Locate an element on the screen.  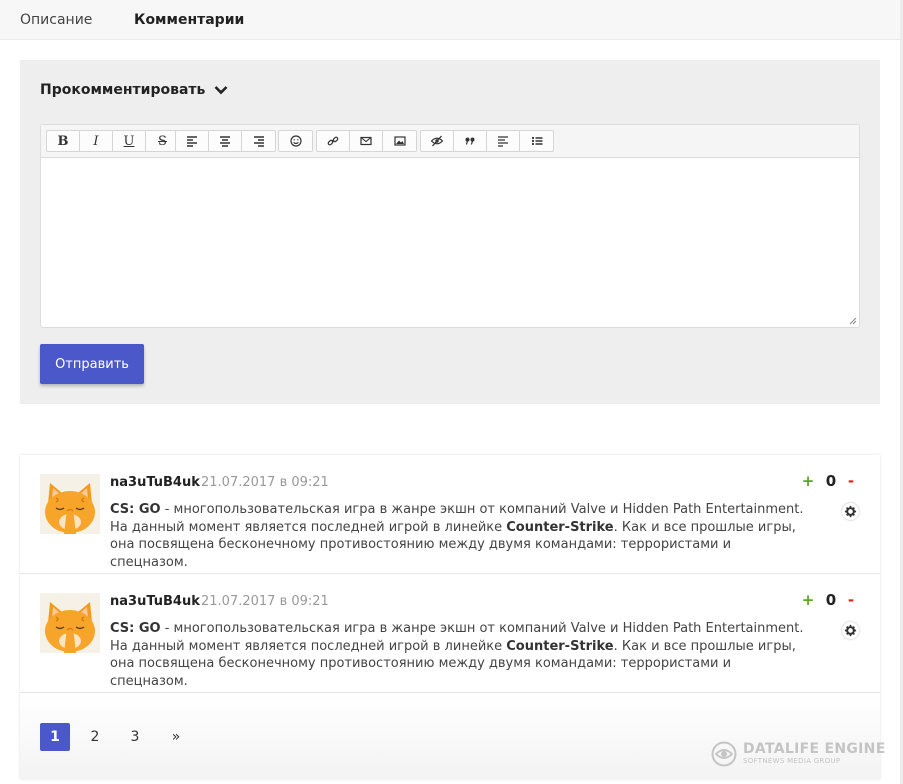
toolbar-group-format: B I U S is located at coordinates (113, 141).